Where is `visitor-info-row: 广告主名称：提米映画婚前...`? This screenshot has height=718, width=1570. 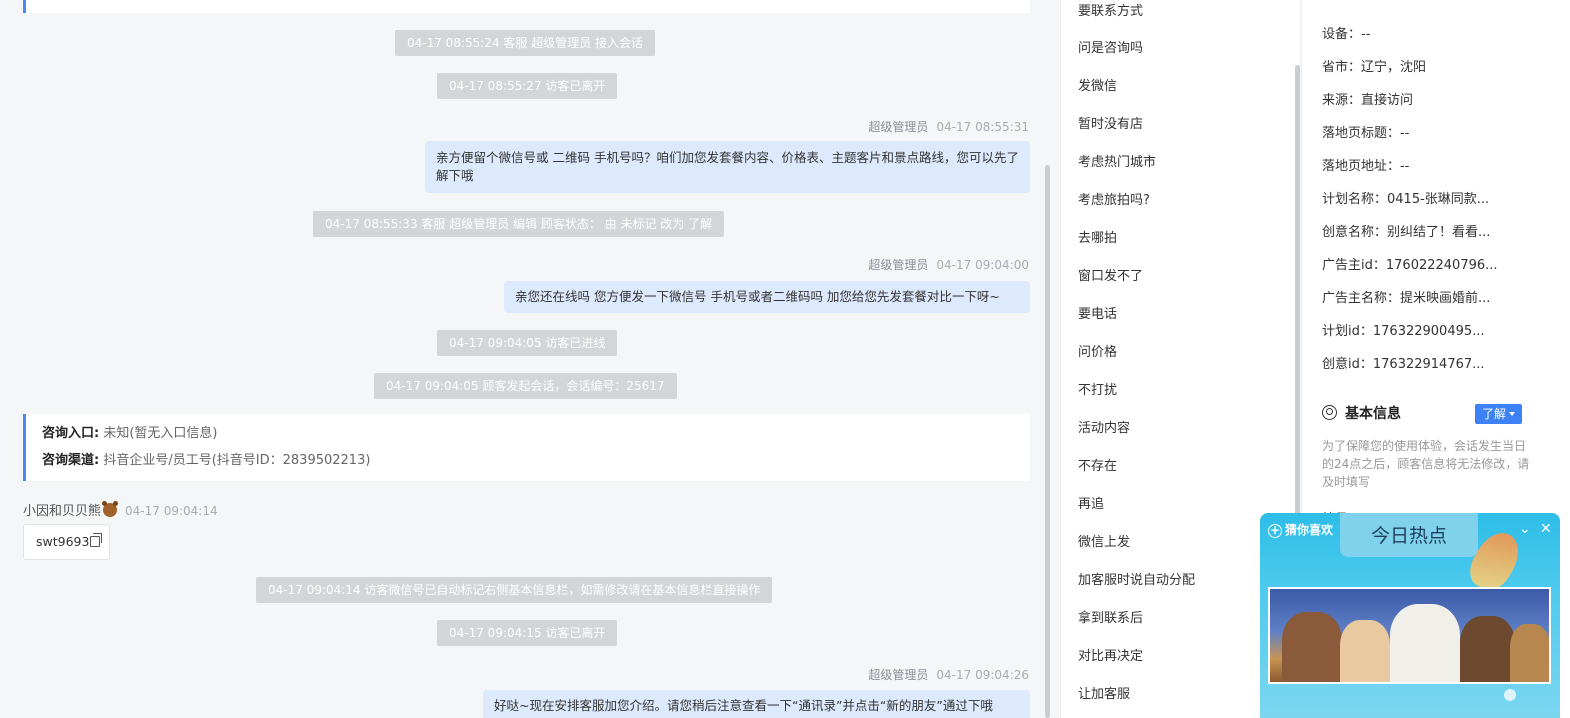
visitor-info-row: 广告主名称：提米映画婚前... is located at coordinates (1406, 296).